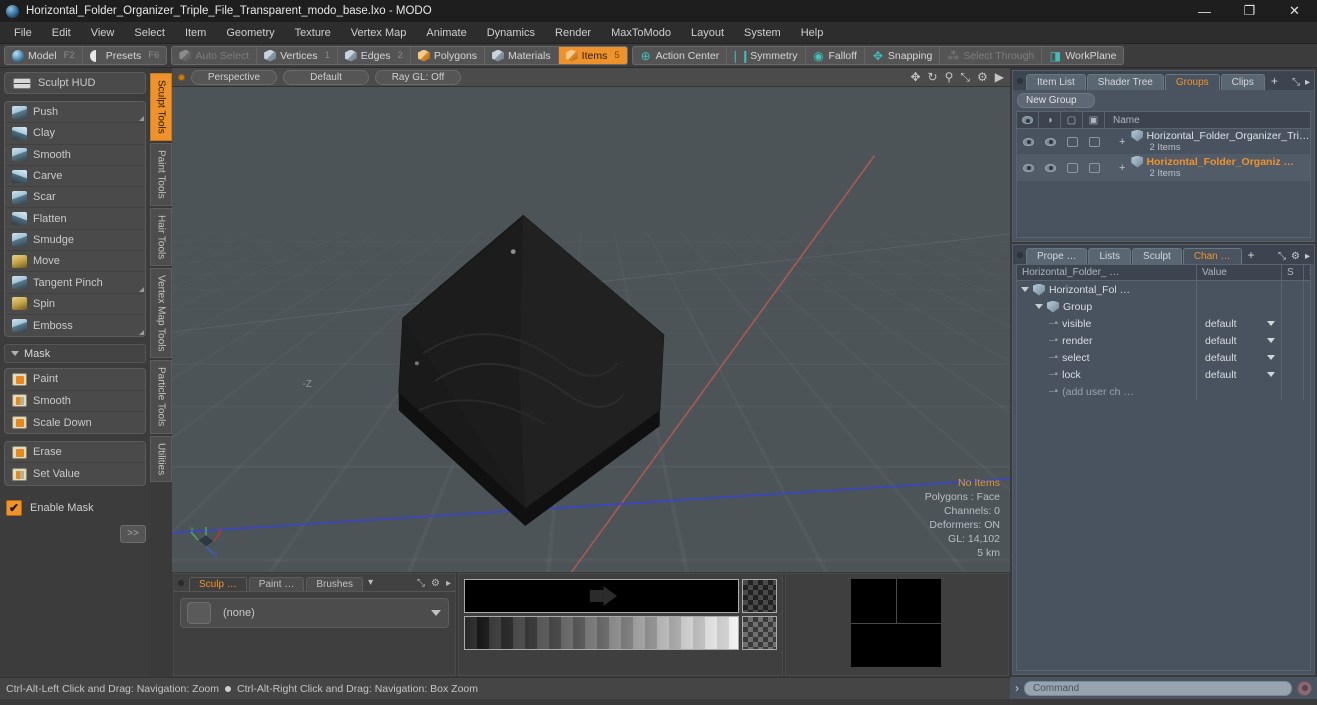  Describe the element at coordinates (933, 77) in the screenshot. I see `rotate-icon: ↻` at that location.